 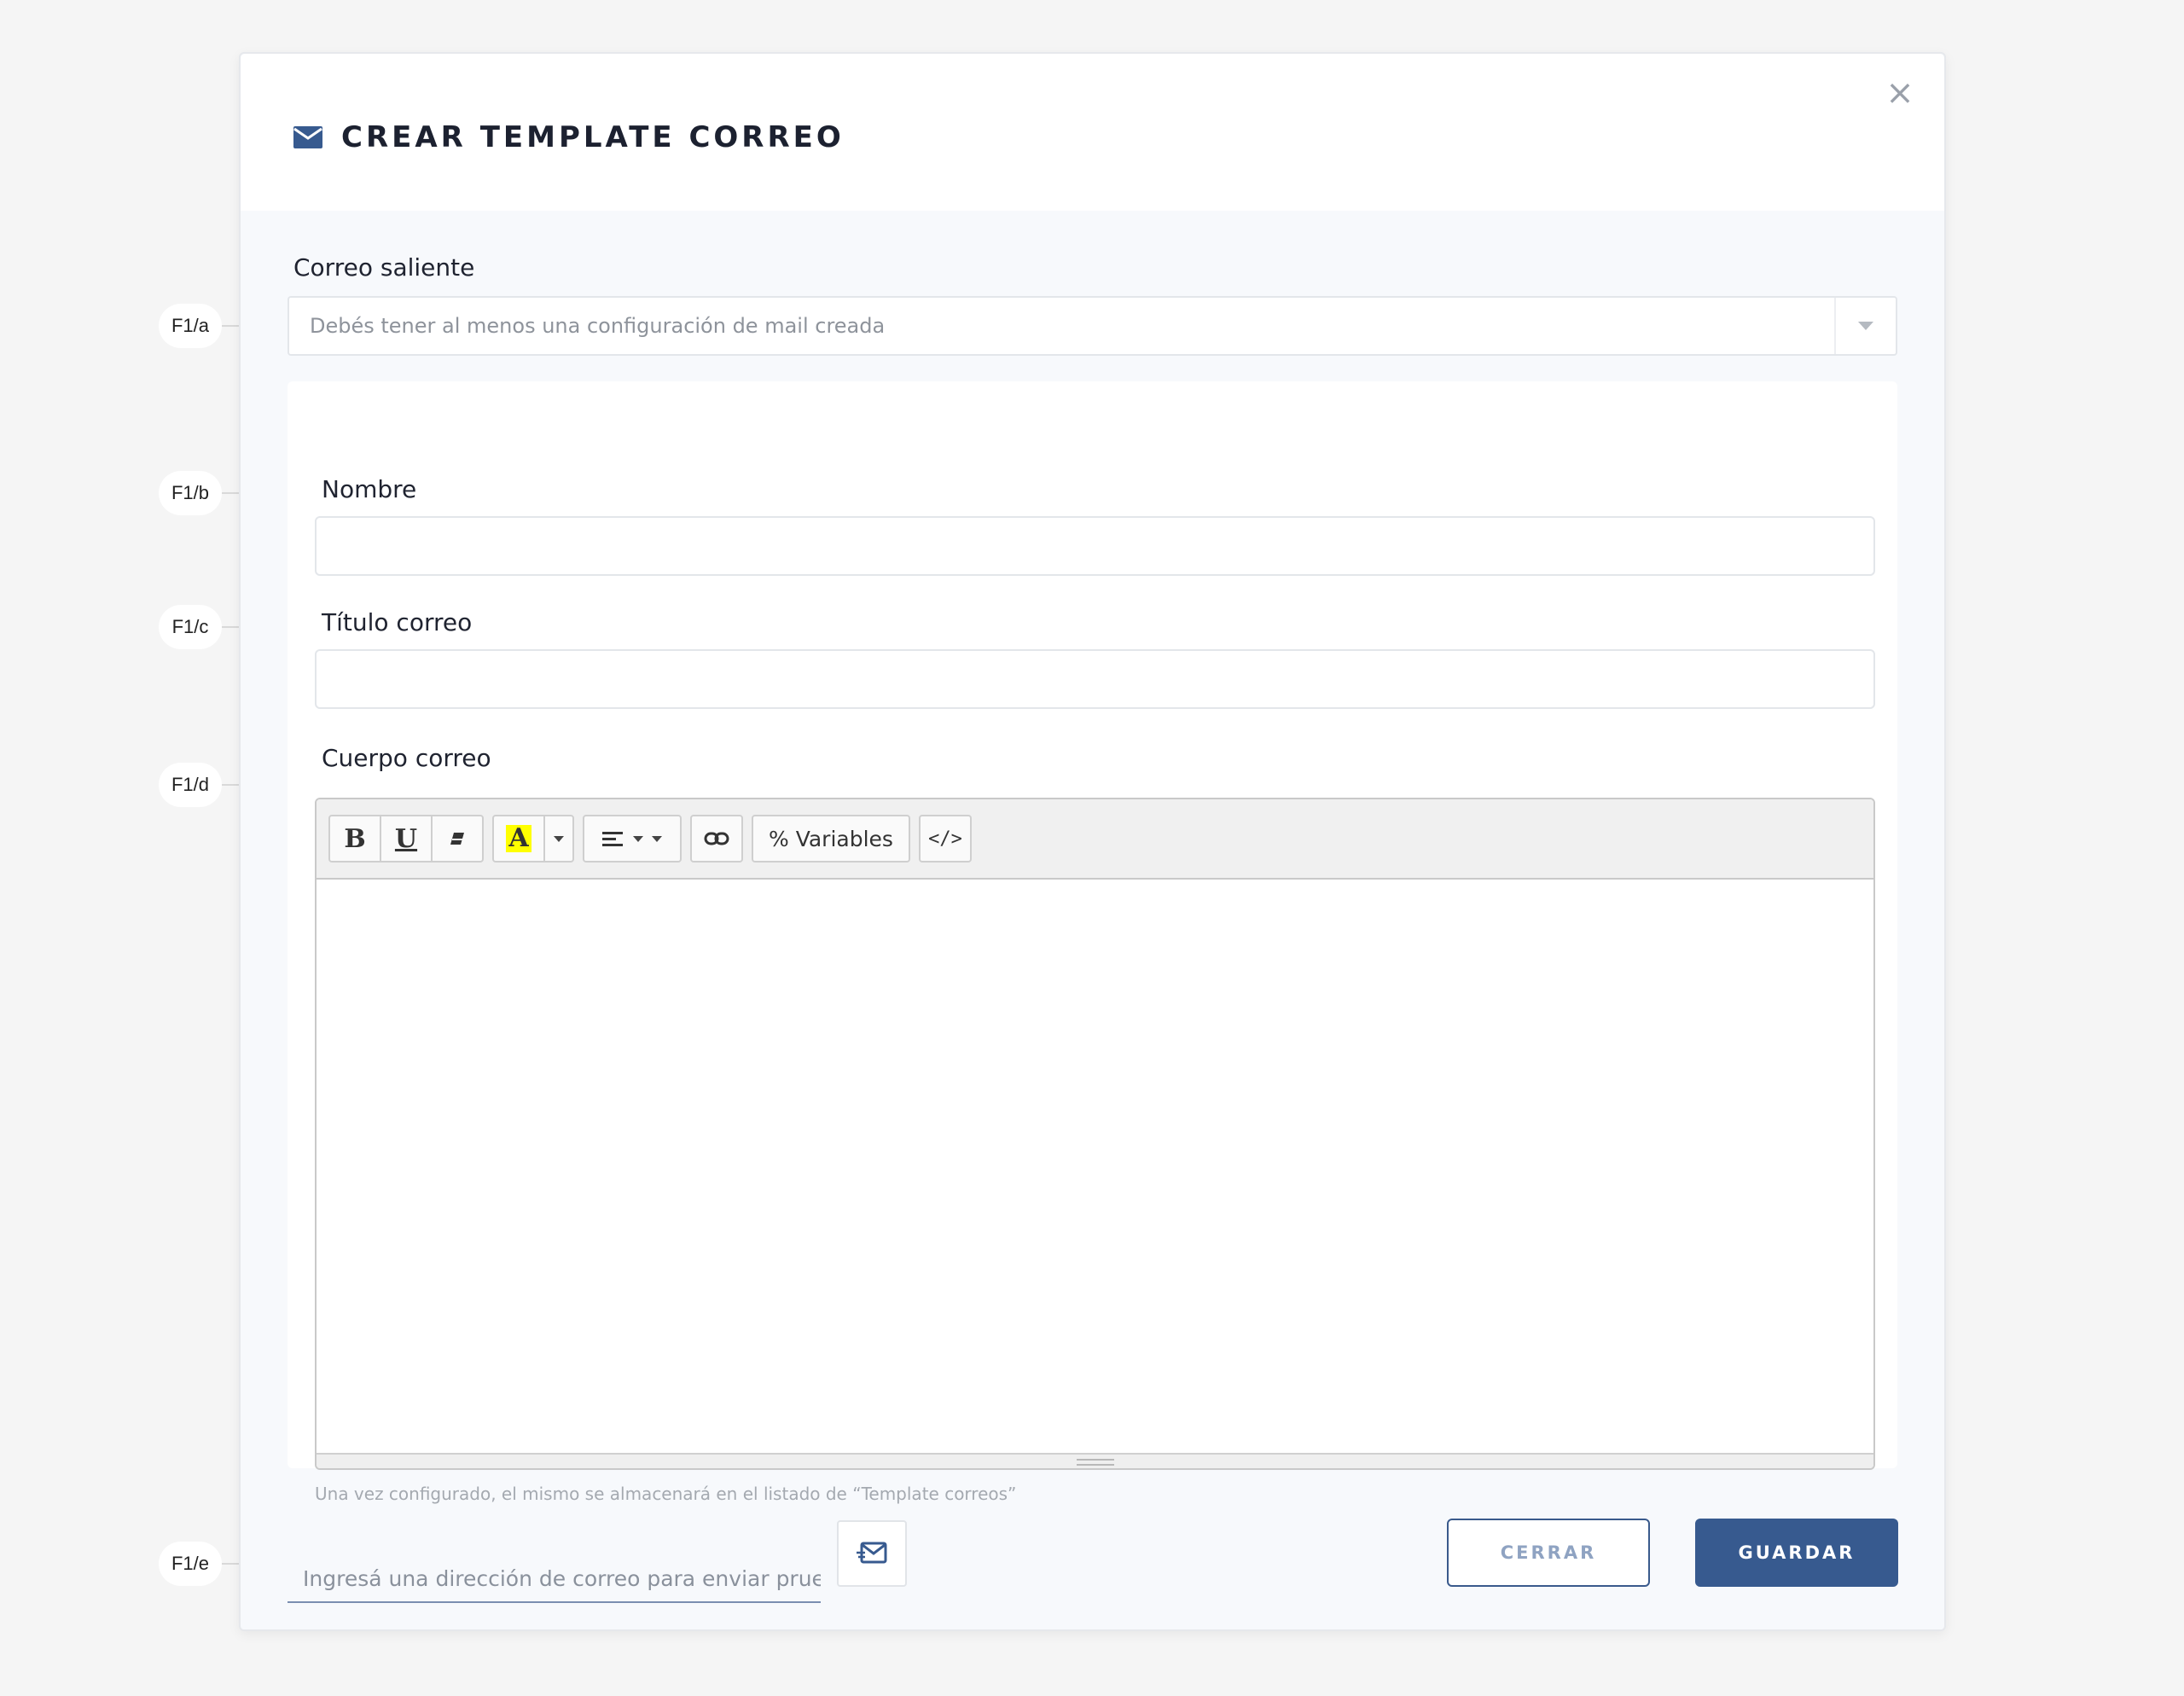 I want to click on color-dropdown-button, so click(x=559, y=839).